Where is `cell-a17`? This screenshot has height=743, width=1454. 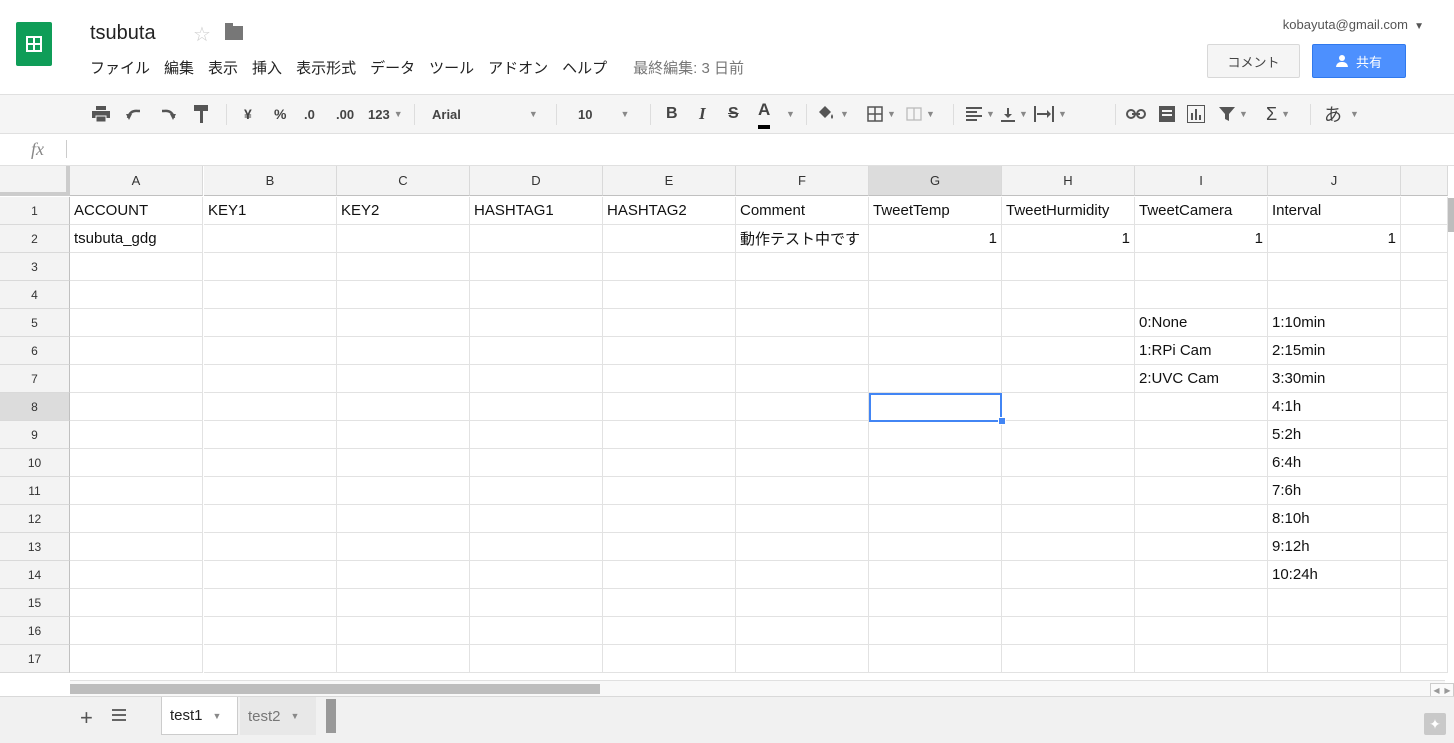 cell-a17 is located at coordinates (136, 659).